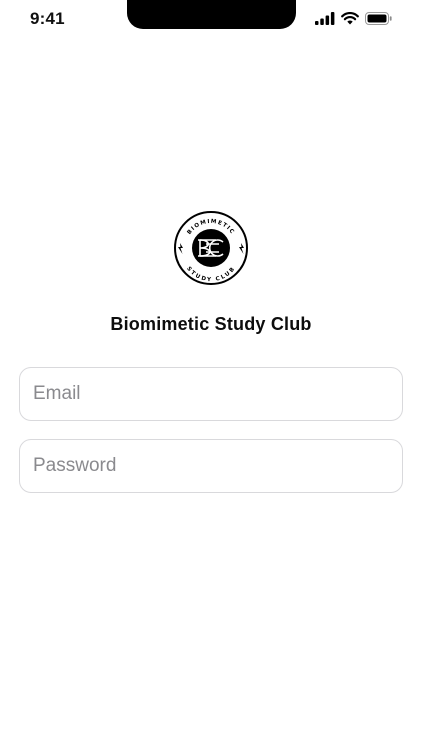  Describe the element at coordinates (350, 18) in the screenshot. I see `wifi-icon` at that location.